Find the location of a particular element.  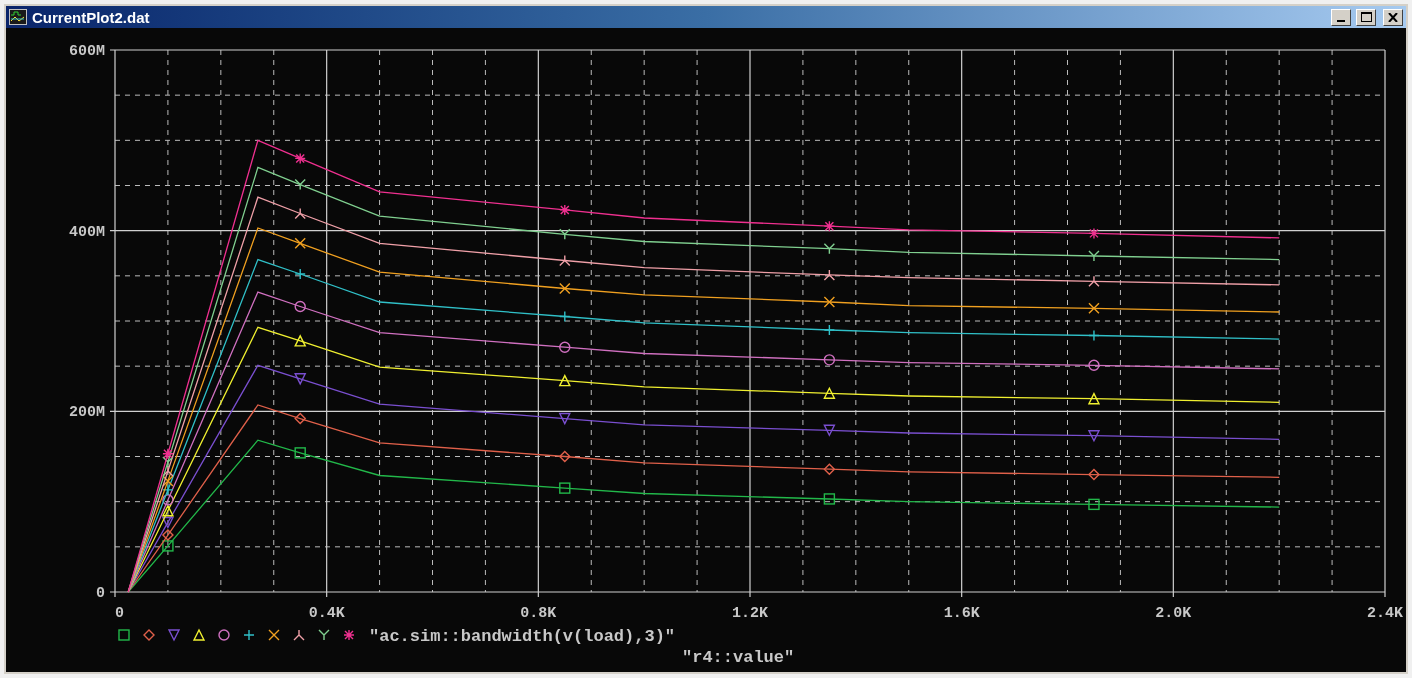

close-button is located at coordinates (1393, 17).